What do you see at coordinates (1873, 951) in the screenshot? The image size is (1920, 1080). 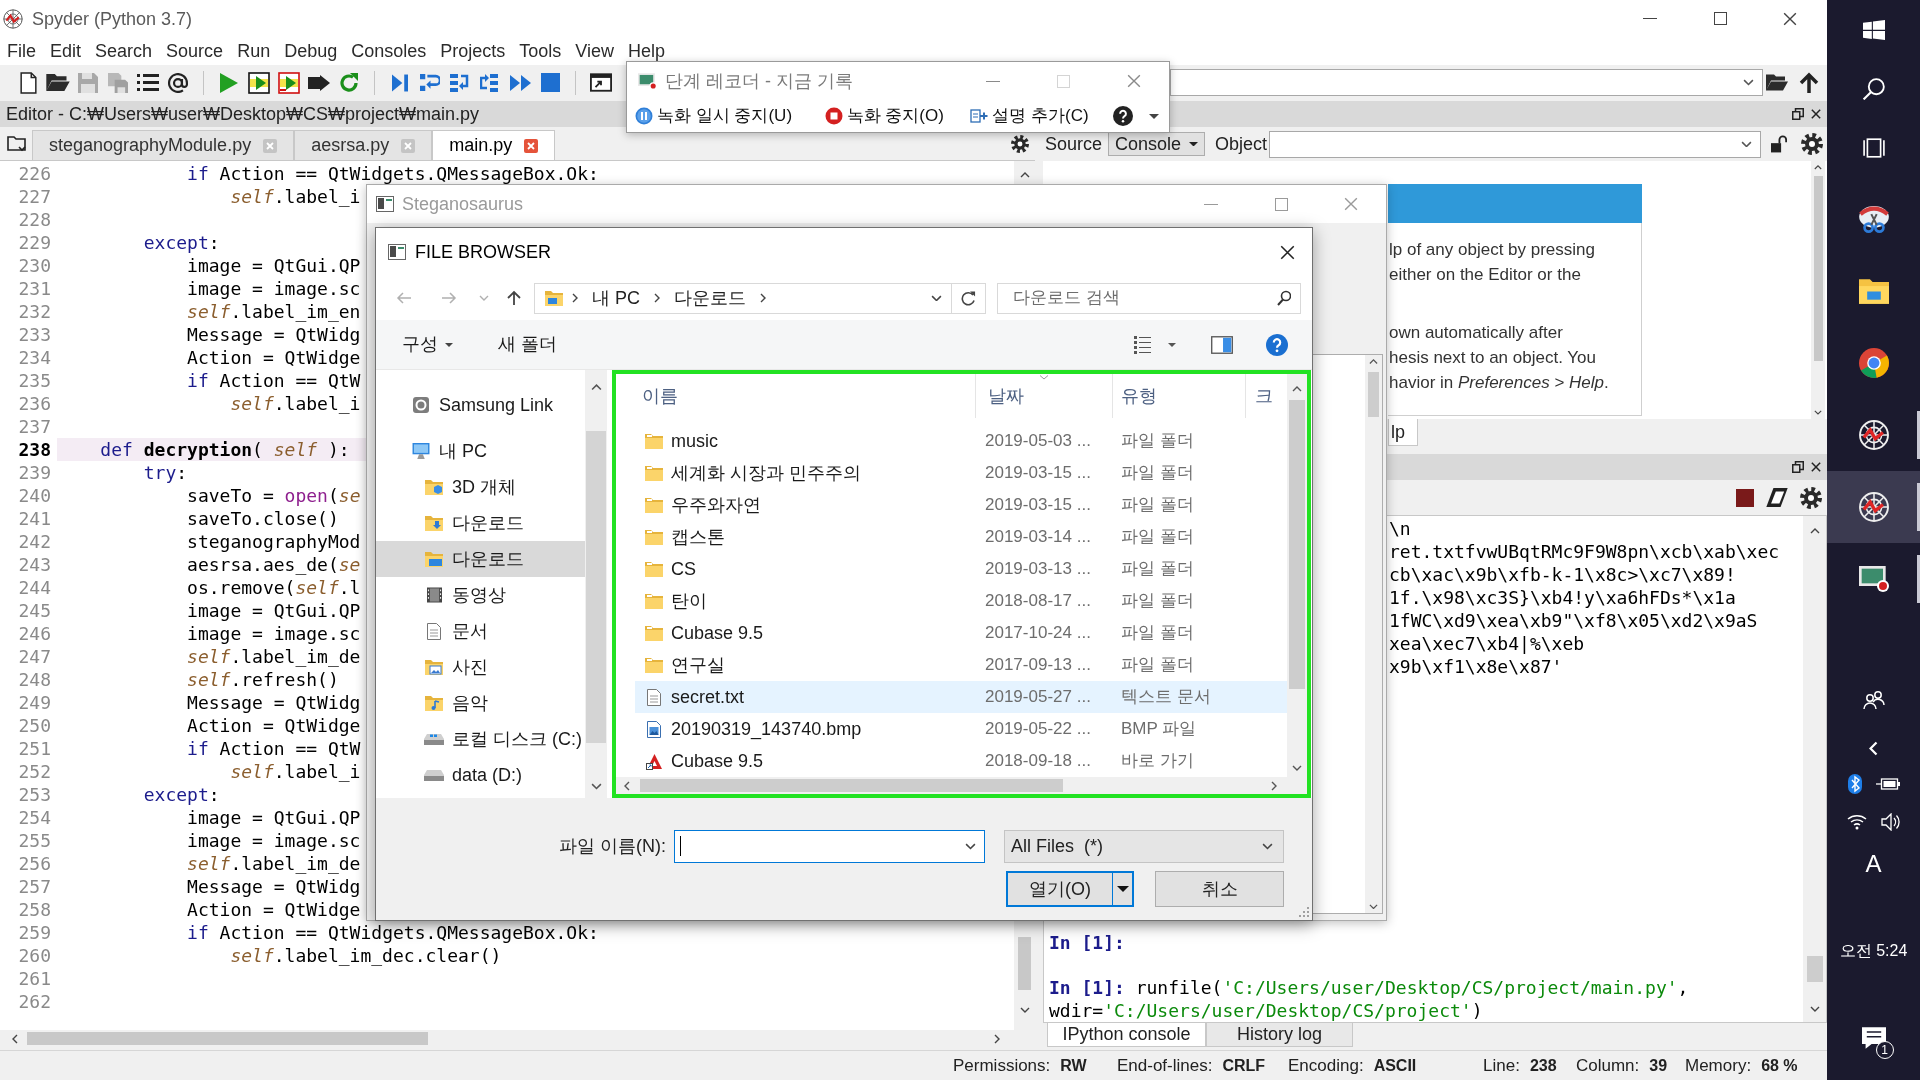 I see `clock: 오전 5:24` at bounding box center [1873, 951].